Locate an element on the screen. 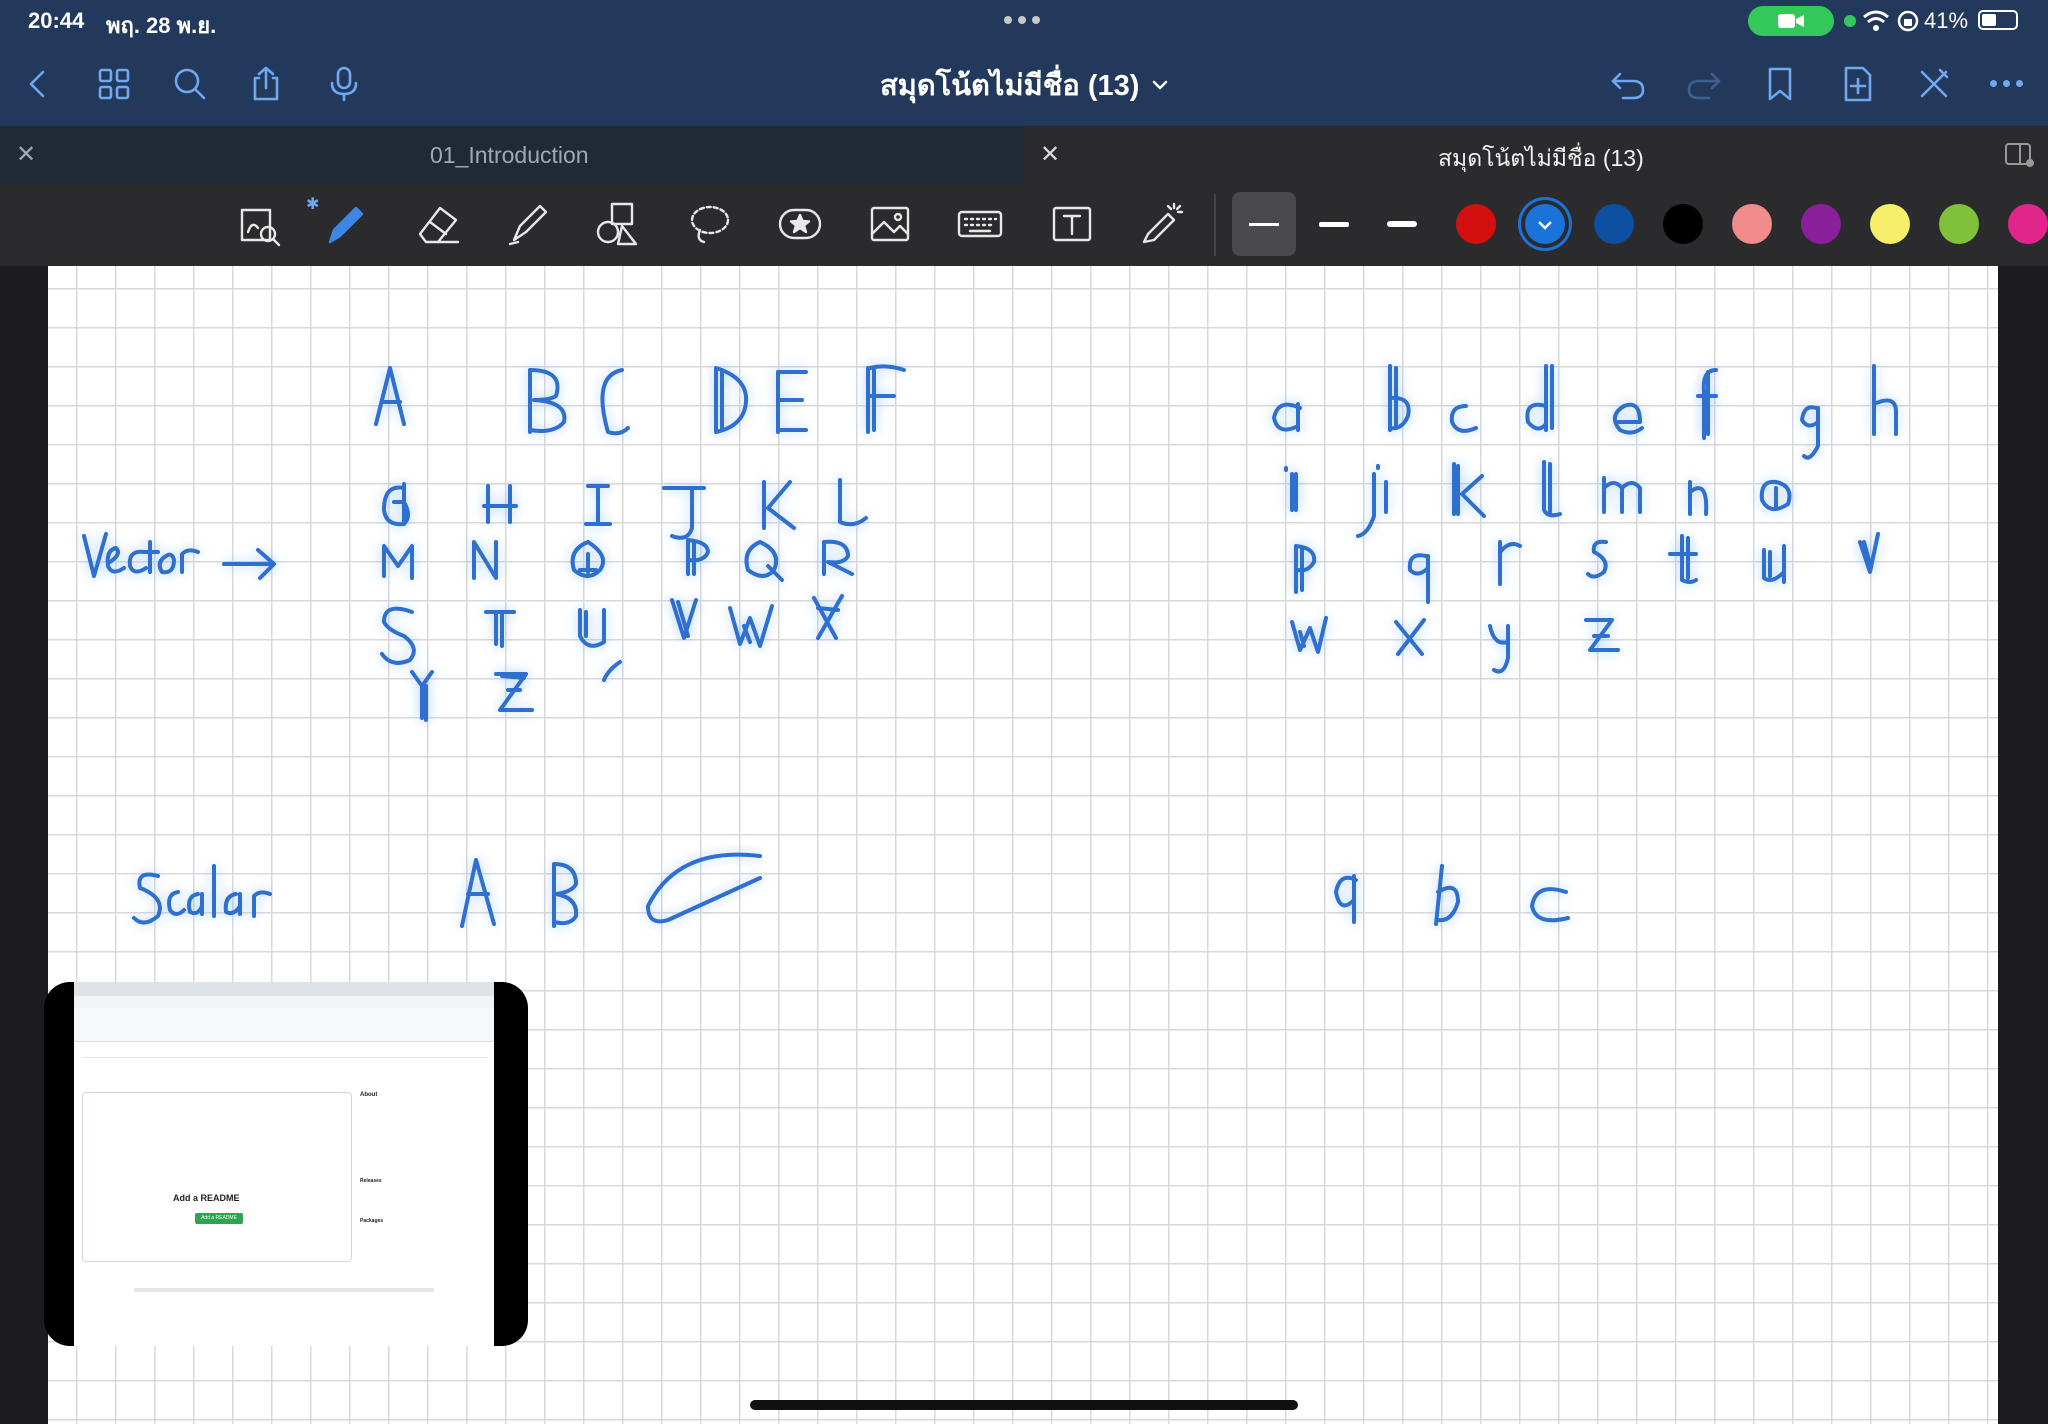  tab-label: สมุดโน้ตไม่มีชื่อ (13) is located at coordinates (1541, 158).